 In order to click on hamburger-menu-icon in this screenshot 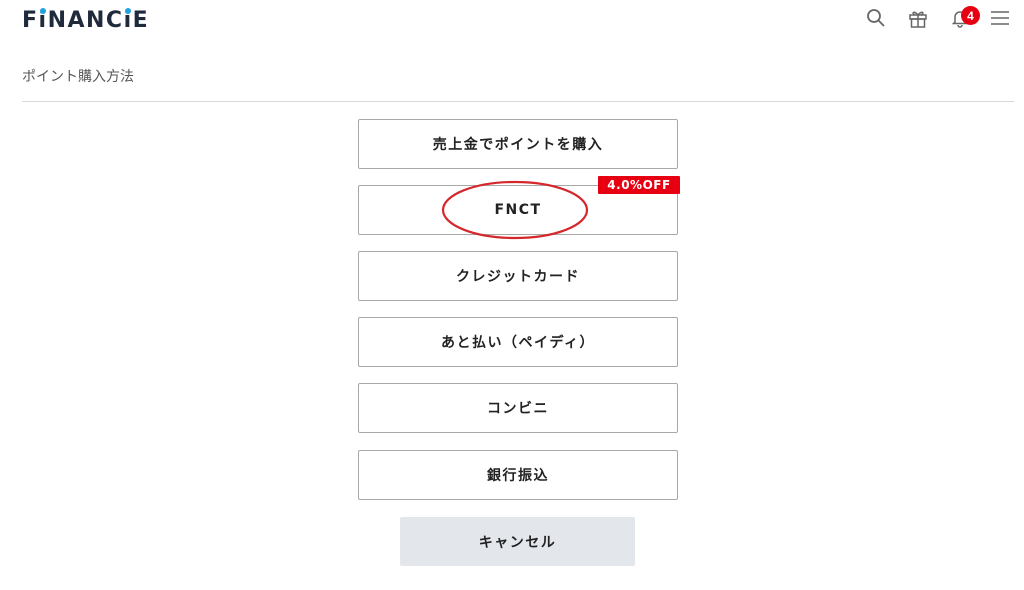, I will do `click(1000, 18)`.